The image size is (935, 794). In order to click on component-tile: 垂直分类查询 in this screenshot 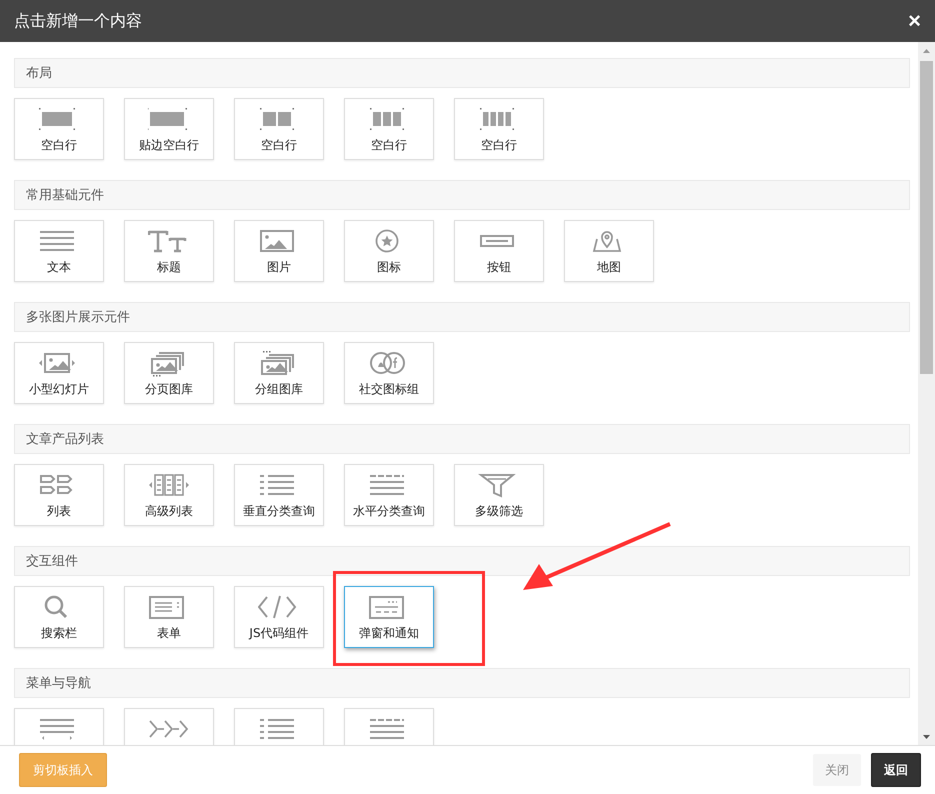, I will do `click(279, 495)`.